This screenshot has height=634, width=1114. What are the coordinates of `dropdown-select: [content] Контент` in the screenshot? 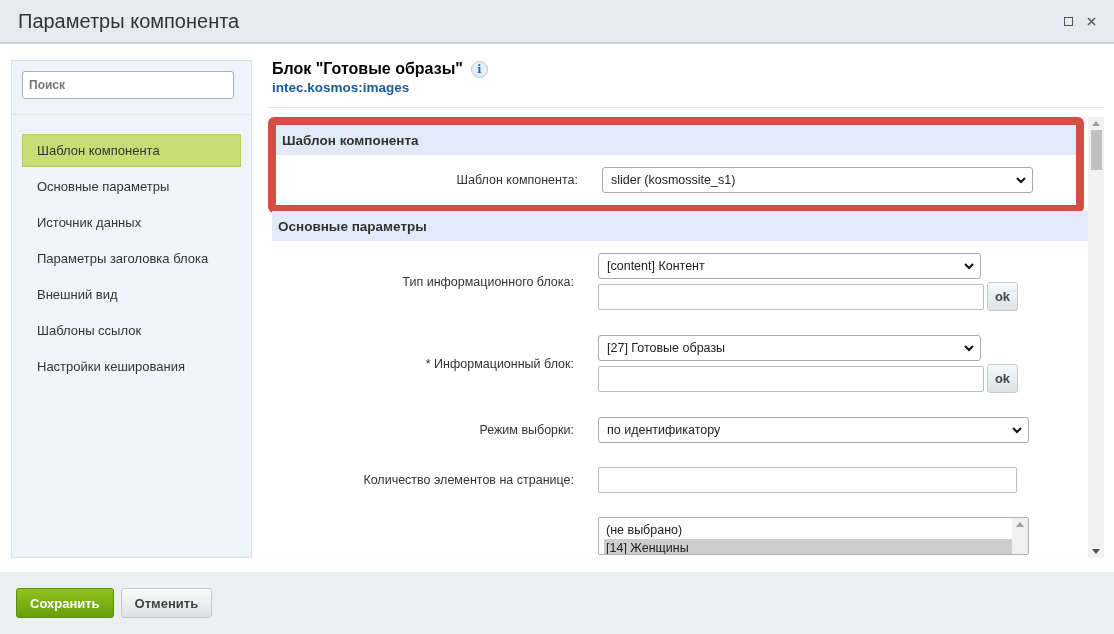 It's located at (789, 266).